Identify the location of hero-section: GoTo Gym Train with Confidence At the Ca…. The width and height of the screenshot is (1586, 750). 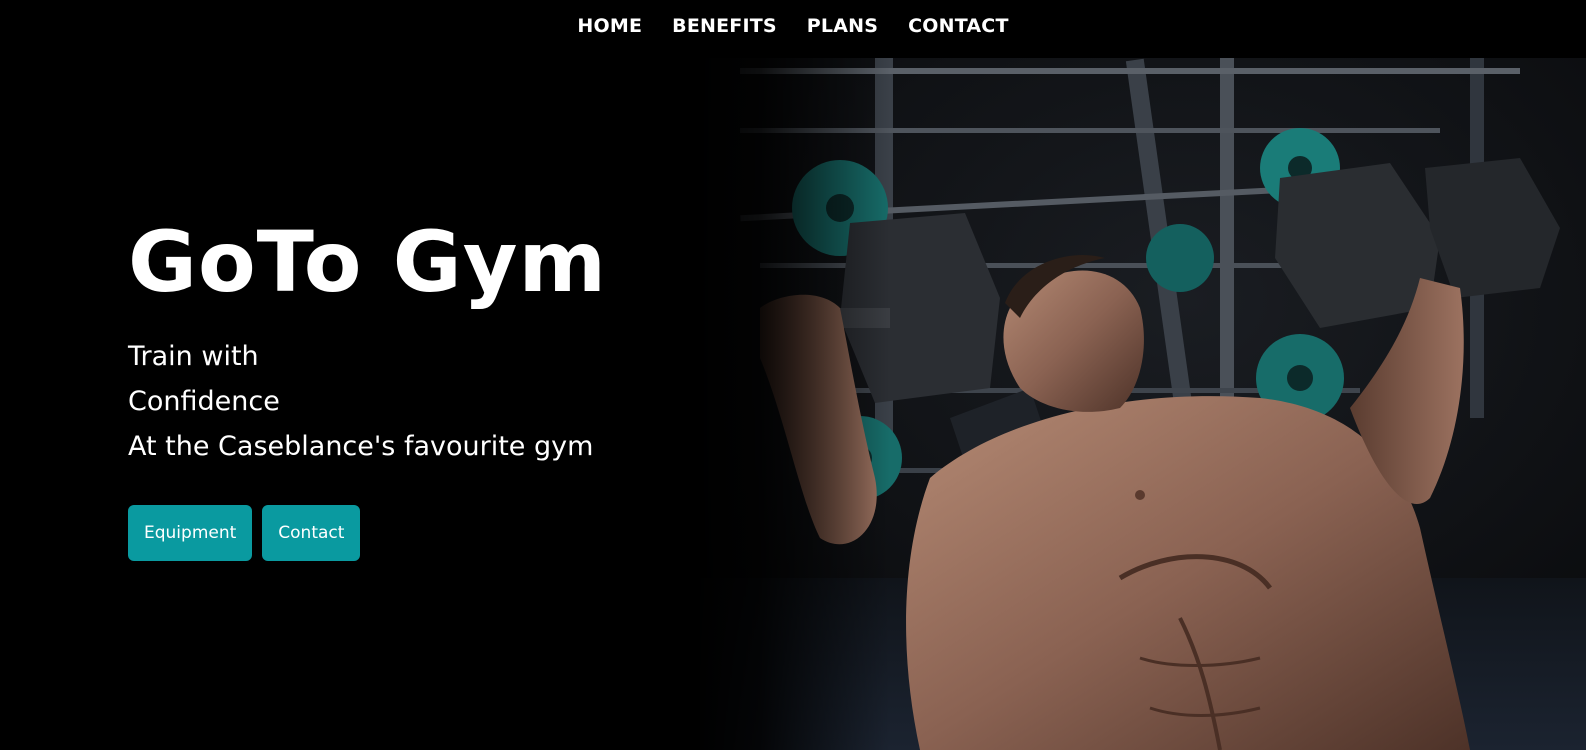
(367, 390).